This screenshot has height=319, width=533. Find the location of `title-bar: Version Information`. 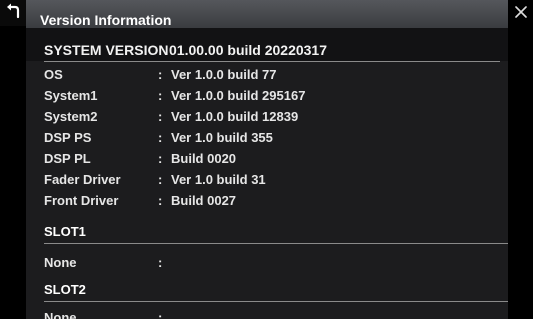

title-bar: Version Information is located at coordinates (267, 14).